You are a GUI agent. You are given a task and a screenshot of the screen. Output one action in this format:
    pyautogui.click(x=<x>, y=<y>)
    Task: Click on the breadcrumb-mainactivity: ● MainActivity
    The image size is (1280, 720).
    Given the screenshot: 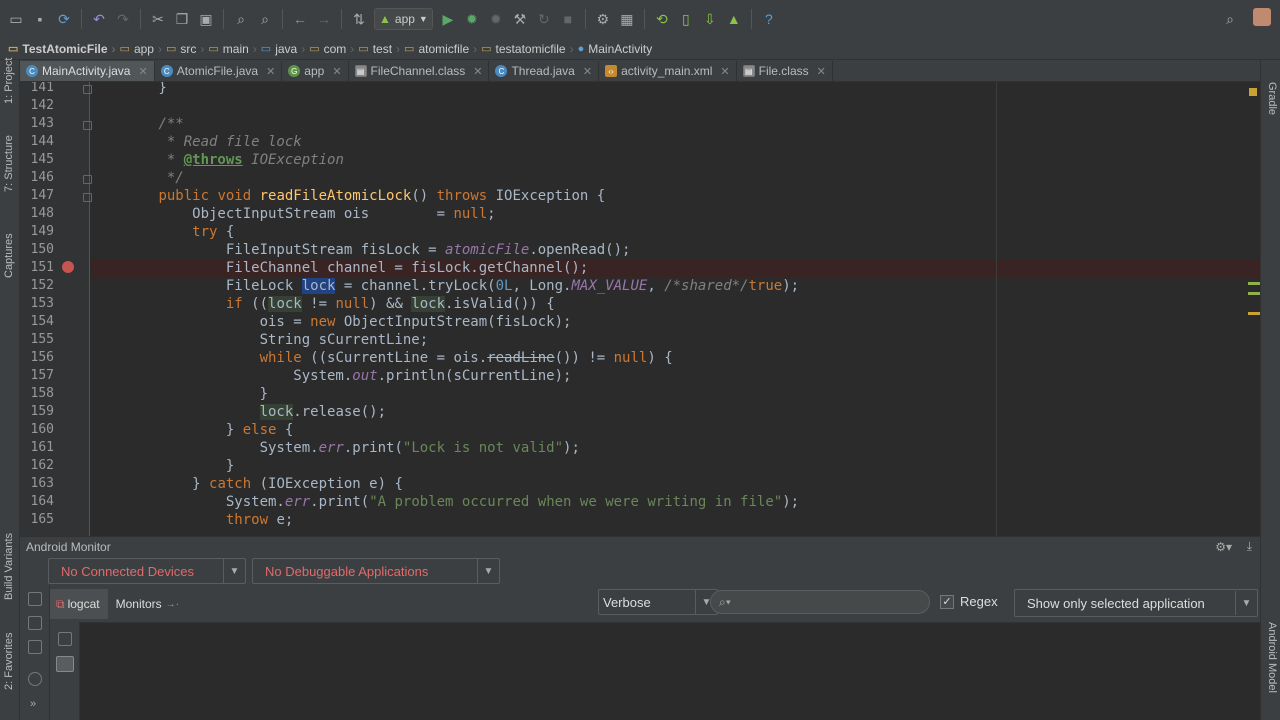 What is the action you would take?
    pyautogui.click(x=615, y=49)
    